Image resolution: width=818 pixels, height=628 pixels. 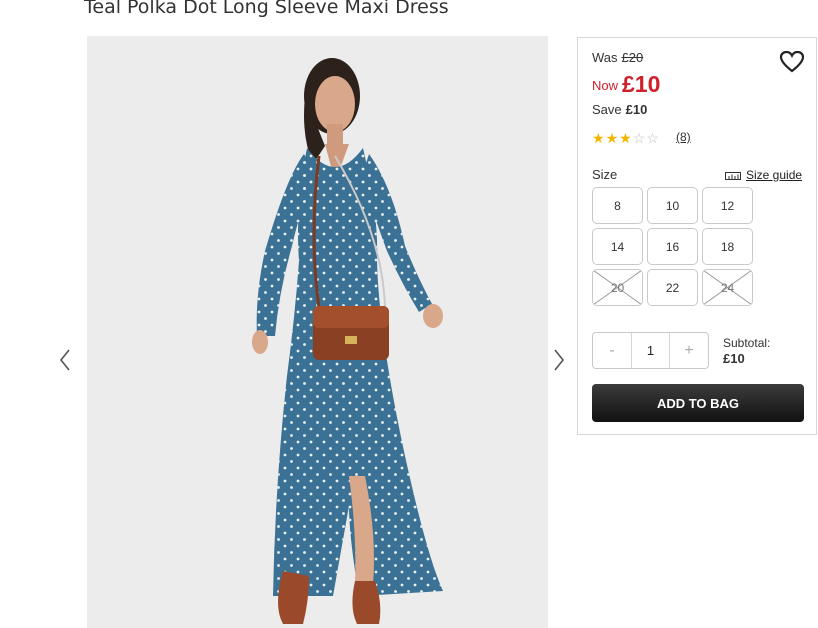 I want to click on heart-icon, so click(x=792, y=61).